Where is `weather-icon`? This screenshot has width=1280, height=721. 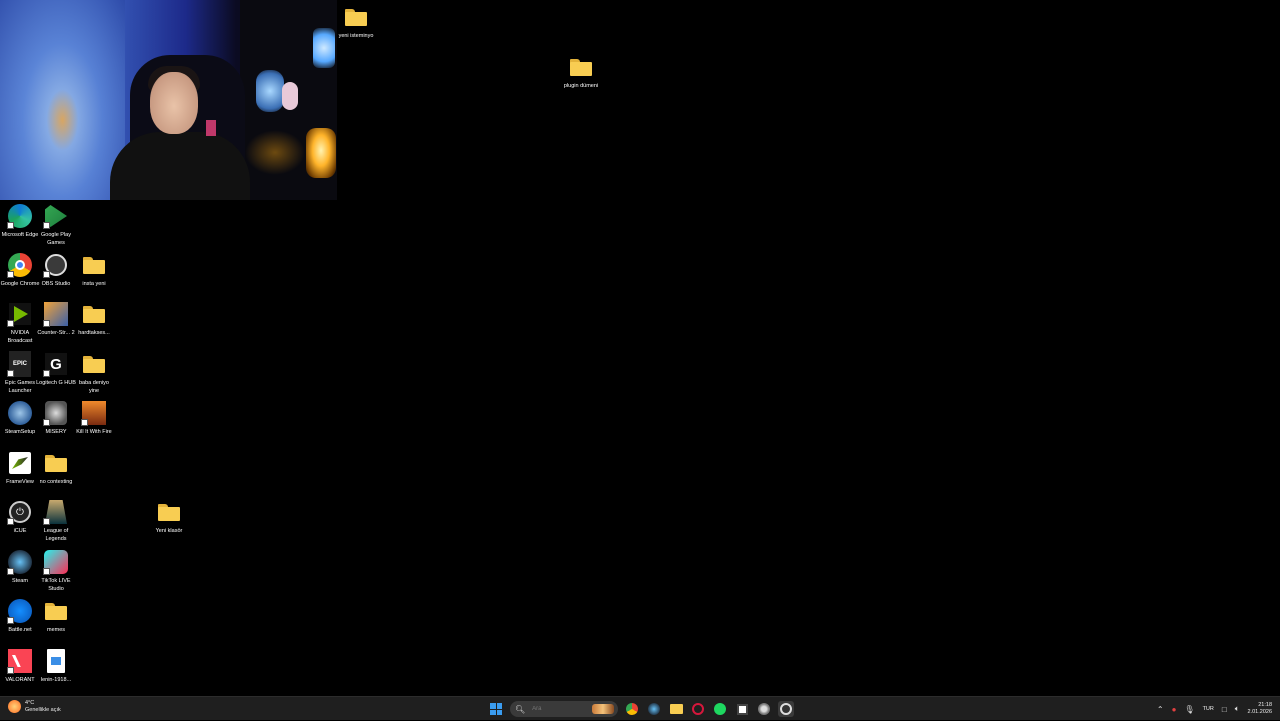 weather-icon is located at coordinates (14, 706).